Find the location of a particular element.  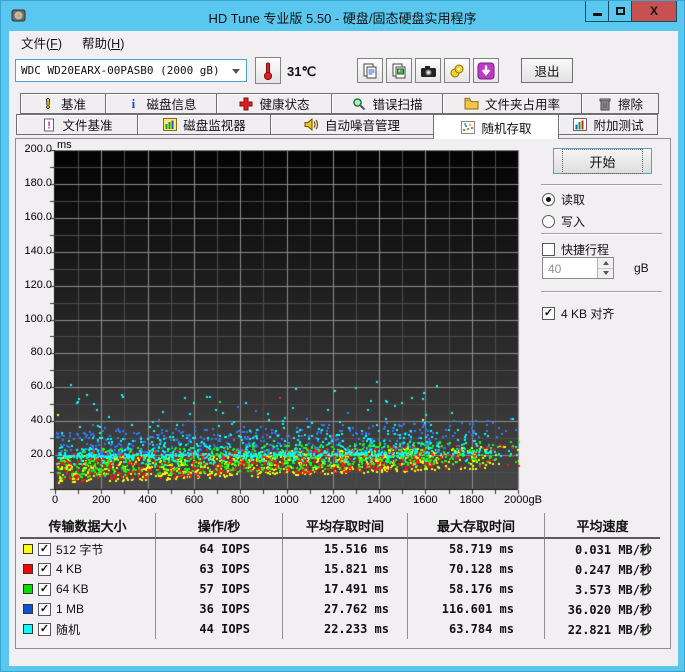

short-stroke-unit-label: gB is located at coordinates (641, 268).